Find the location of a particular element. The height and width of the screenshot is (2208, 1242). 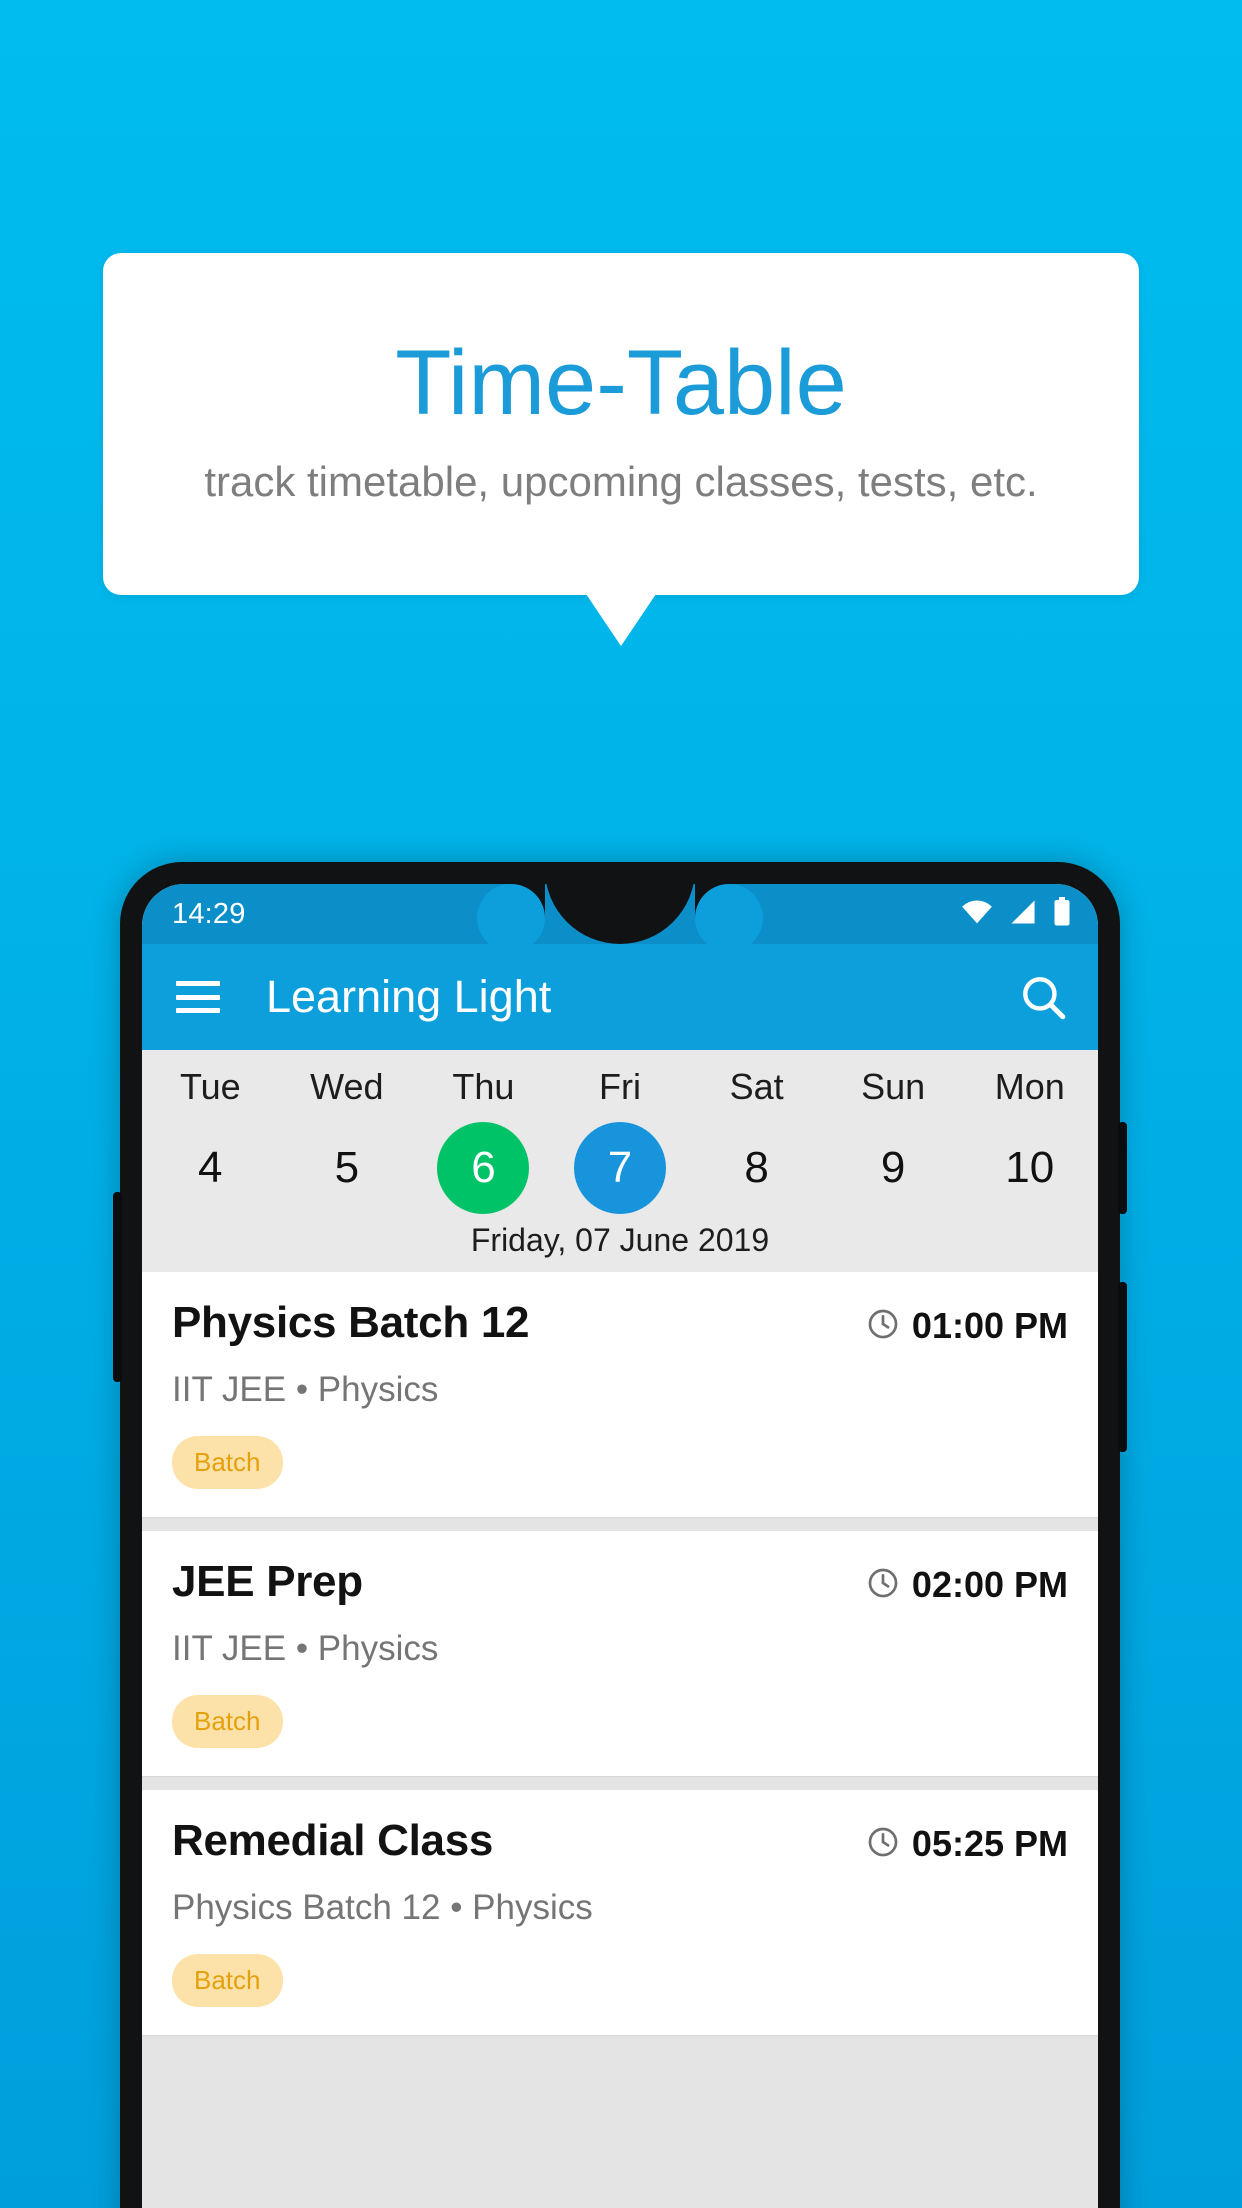

day-number: 4 is located at coordinates (210, 1168).